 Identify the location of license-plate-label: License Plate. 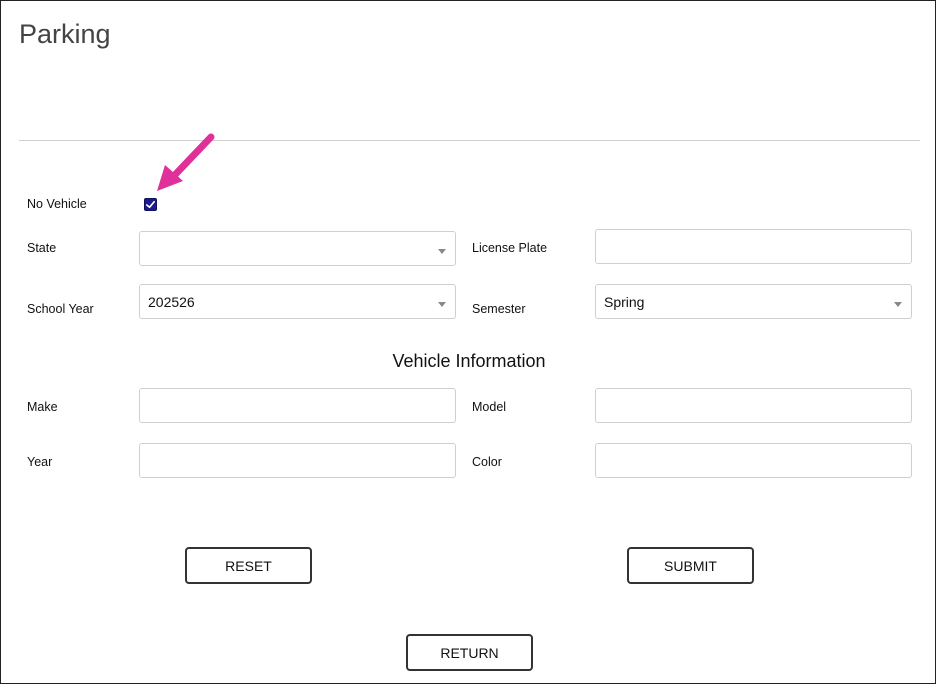
(510, 248).